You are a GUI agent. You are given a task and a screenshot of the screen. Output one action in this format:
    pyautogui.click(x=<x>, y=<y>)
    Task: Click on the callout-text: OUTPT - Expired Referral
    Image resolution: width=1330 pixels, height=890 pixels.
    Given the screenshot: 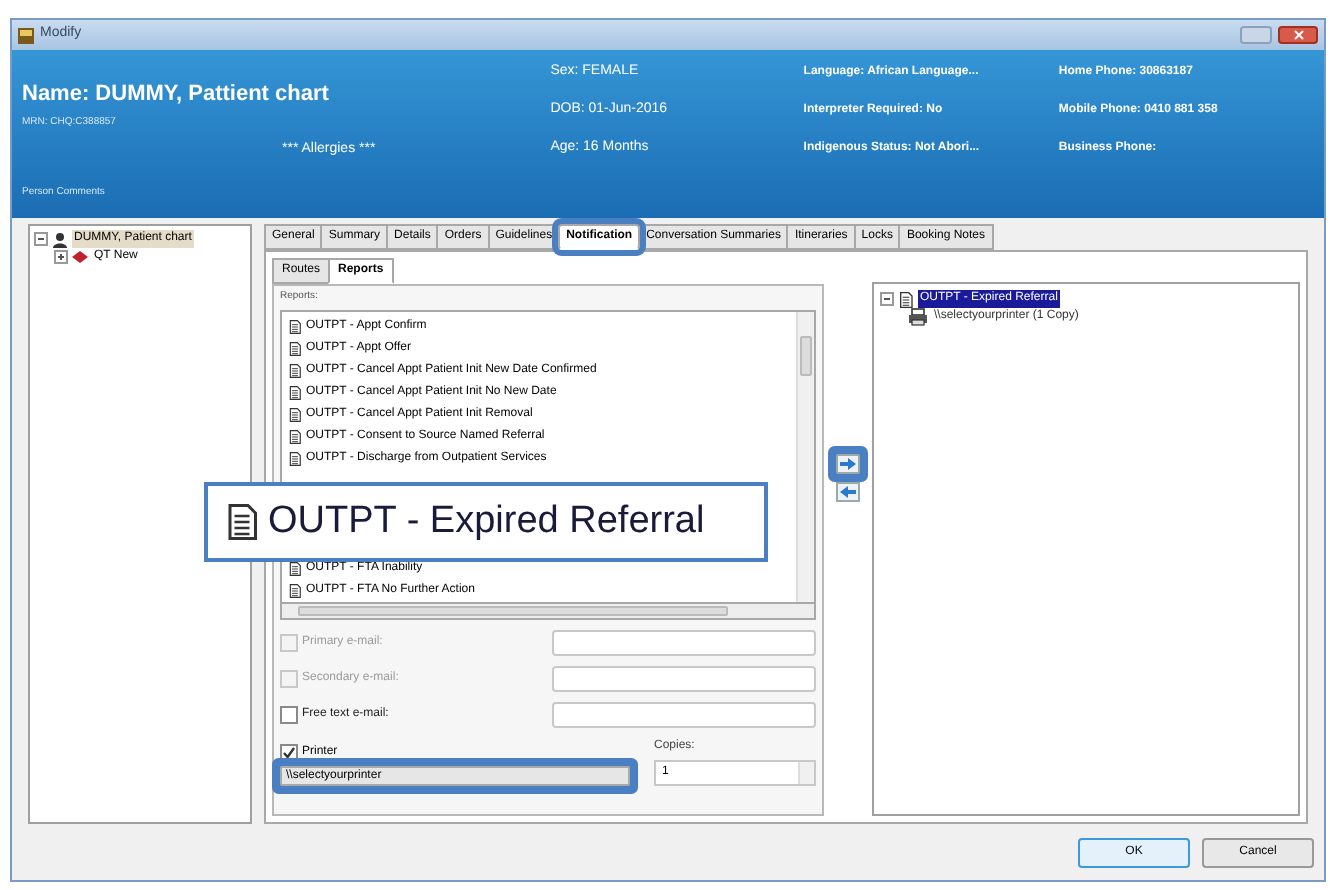 What is the action you would take?
    pyautogui.click(x=486, y=521)
    